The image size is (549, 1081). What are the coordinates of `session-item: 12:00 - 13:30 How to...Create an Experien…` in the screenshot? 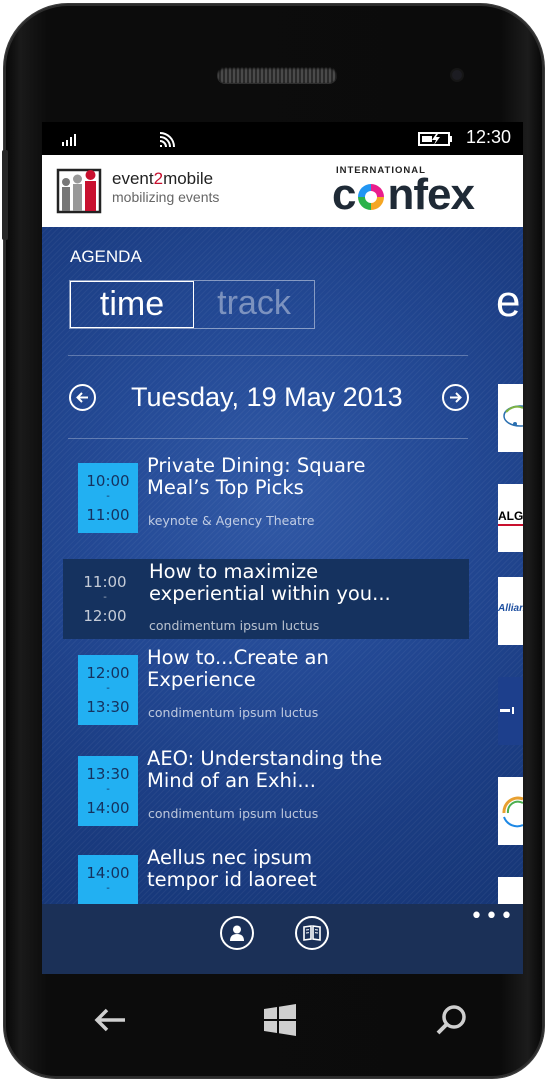 It's located at (270, 690).